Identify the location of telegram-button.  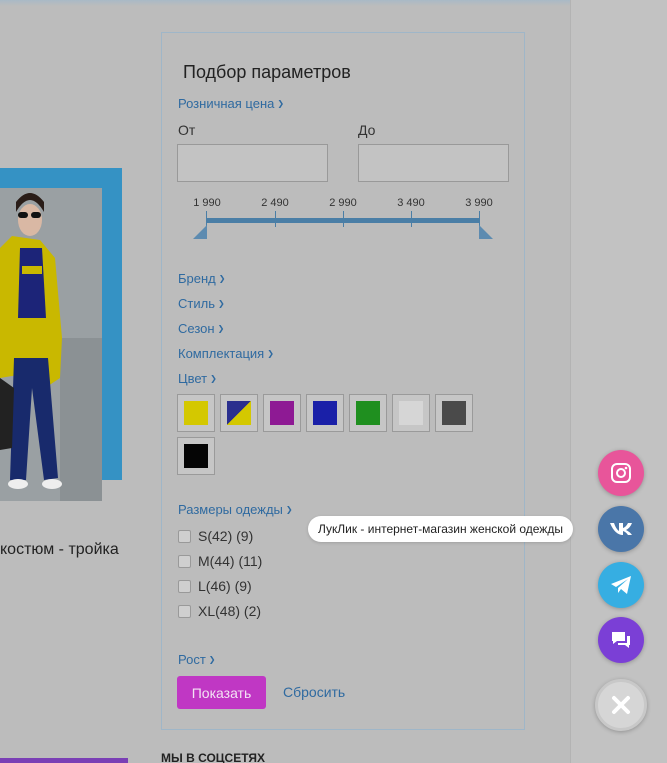
(621, 585).